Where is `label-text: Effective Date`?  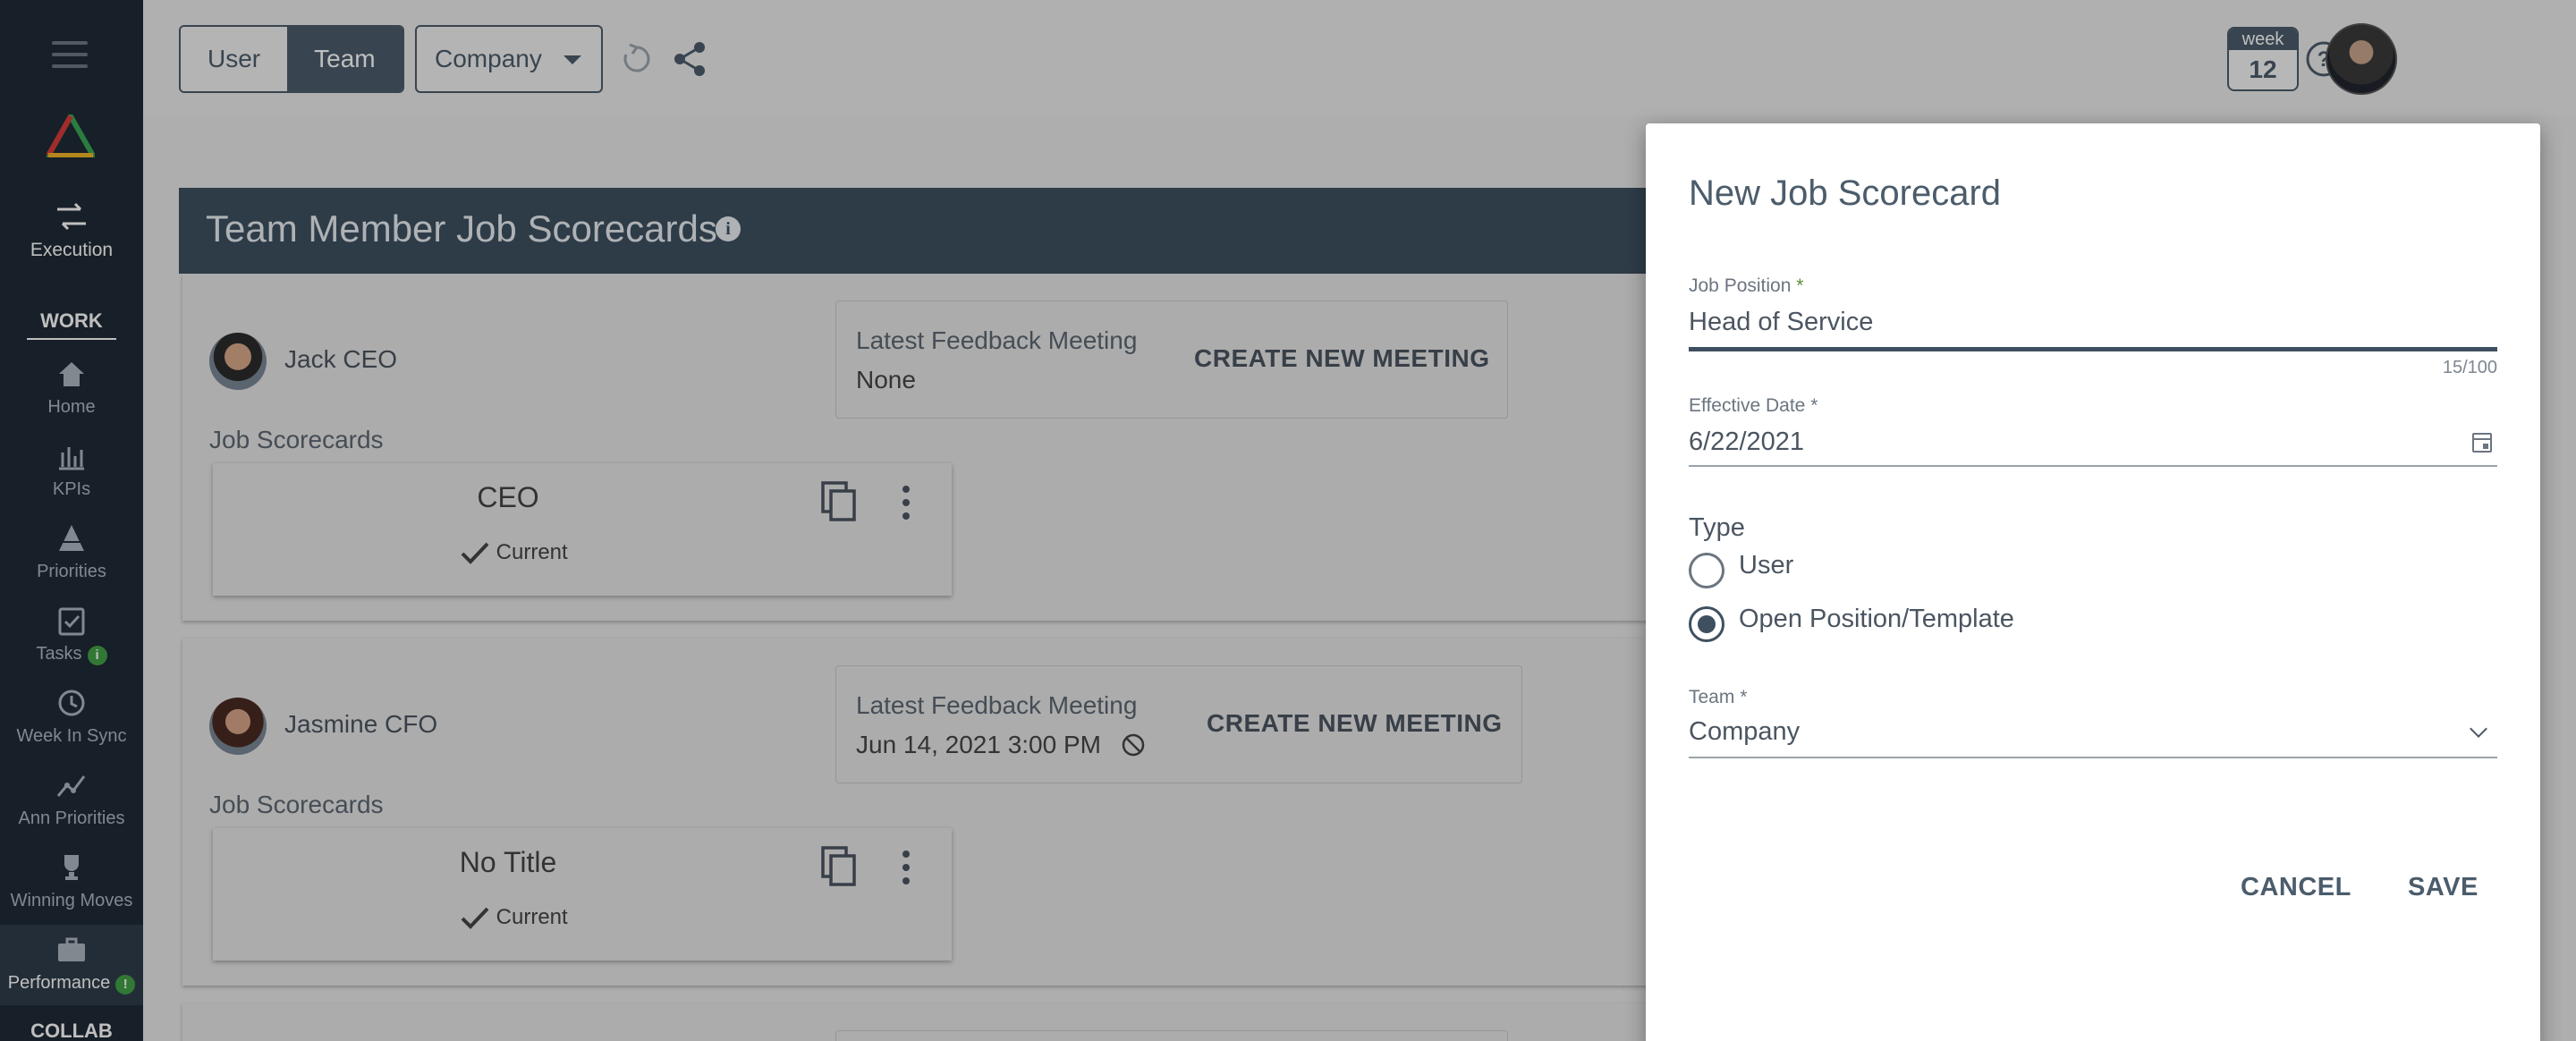 label-text: Effective Date is located at coordinates (1747, 406).